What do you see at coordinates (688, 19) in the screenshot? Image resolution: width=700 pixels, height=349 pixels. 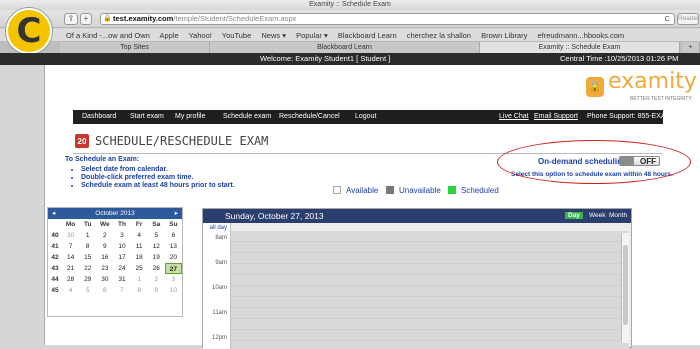 I see `reader-button: Reader` at bounding box center [688, 19].